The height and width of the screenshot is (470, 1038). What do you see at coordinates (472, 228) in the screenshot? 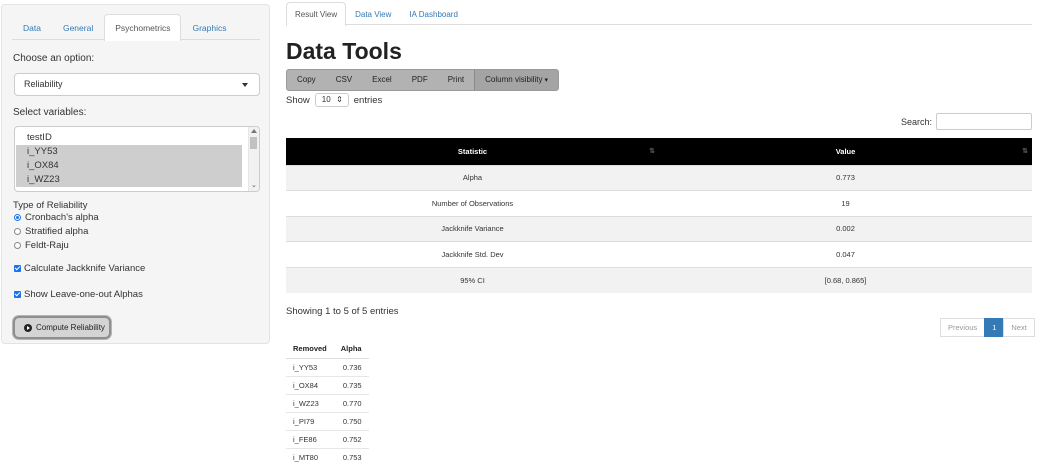
I see `table-cell: Jackknife Variance` at bounding box center [472, 228].